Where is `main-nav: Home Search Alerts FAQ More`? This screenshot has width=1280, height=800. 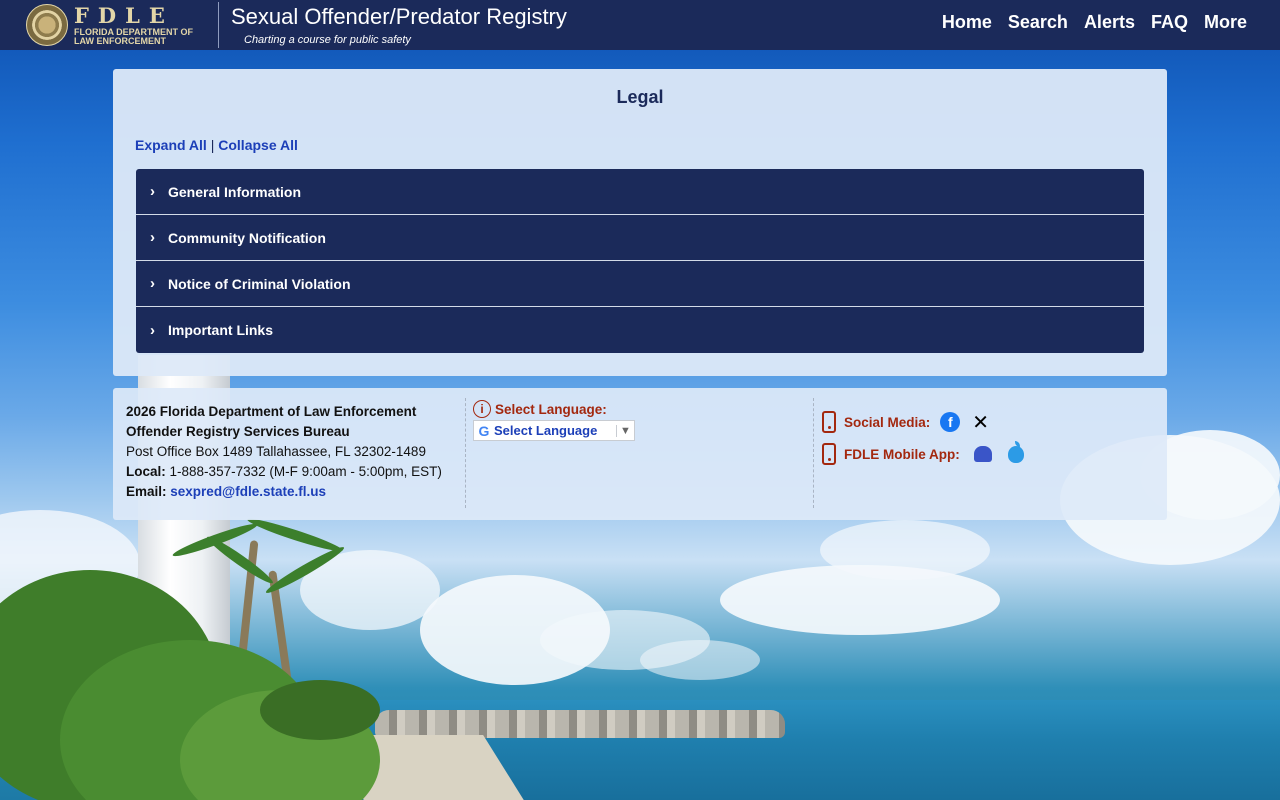 main-nav: Home Search Alerts FAQ More is located at coordinates (1094, 22).